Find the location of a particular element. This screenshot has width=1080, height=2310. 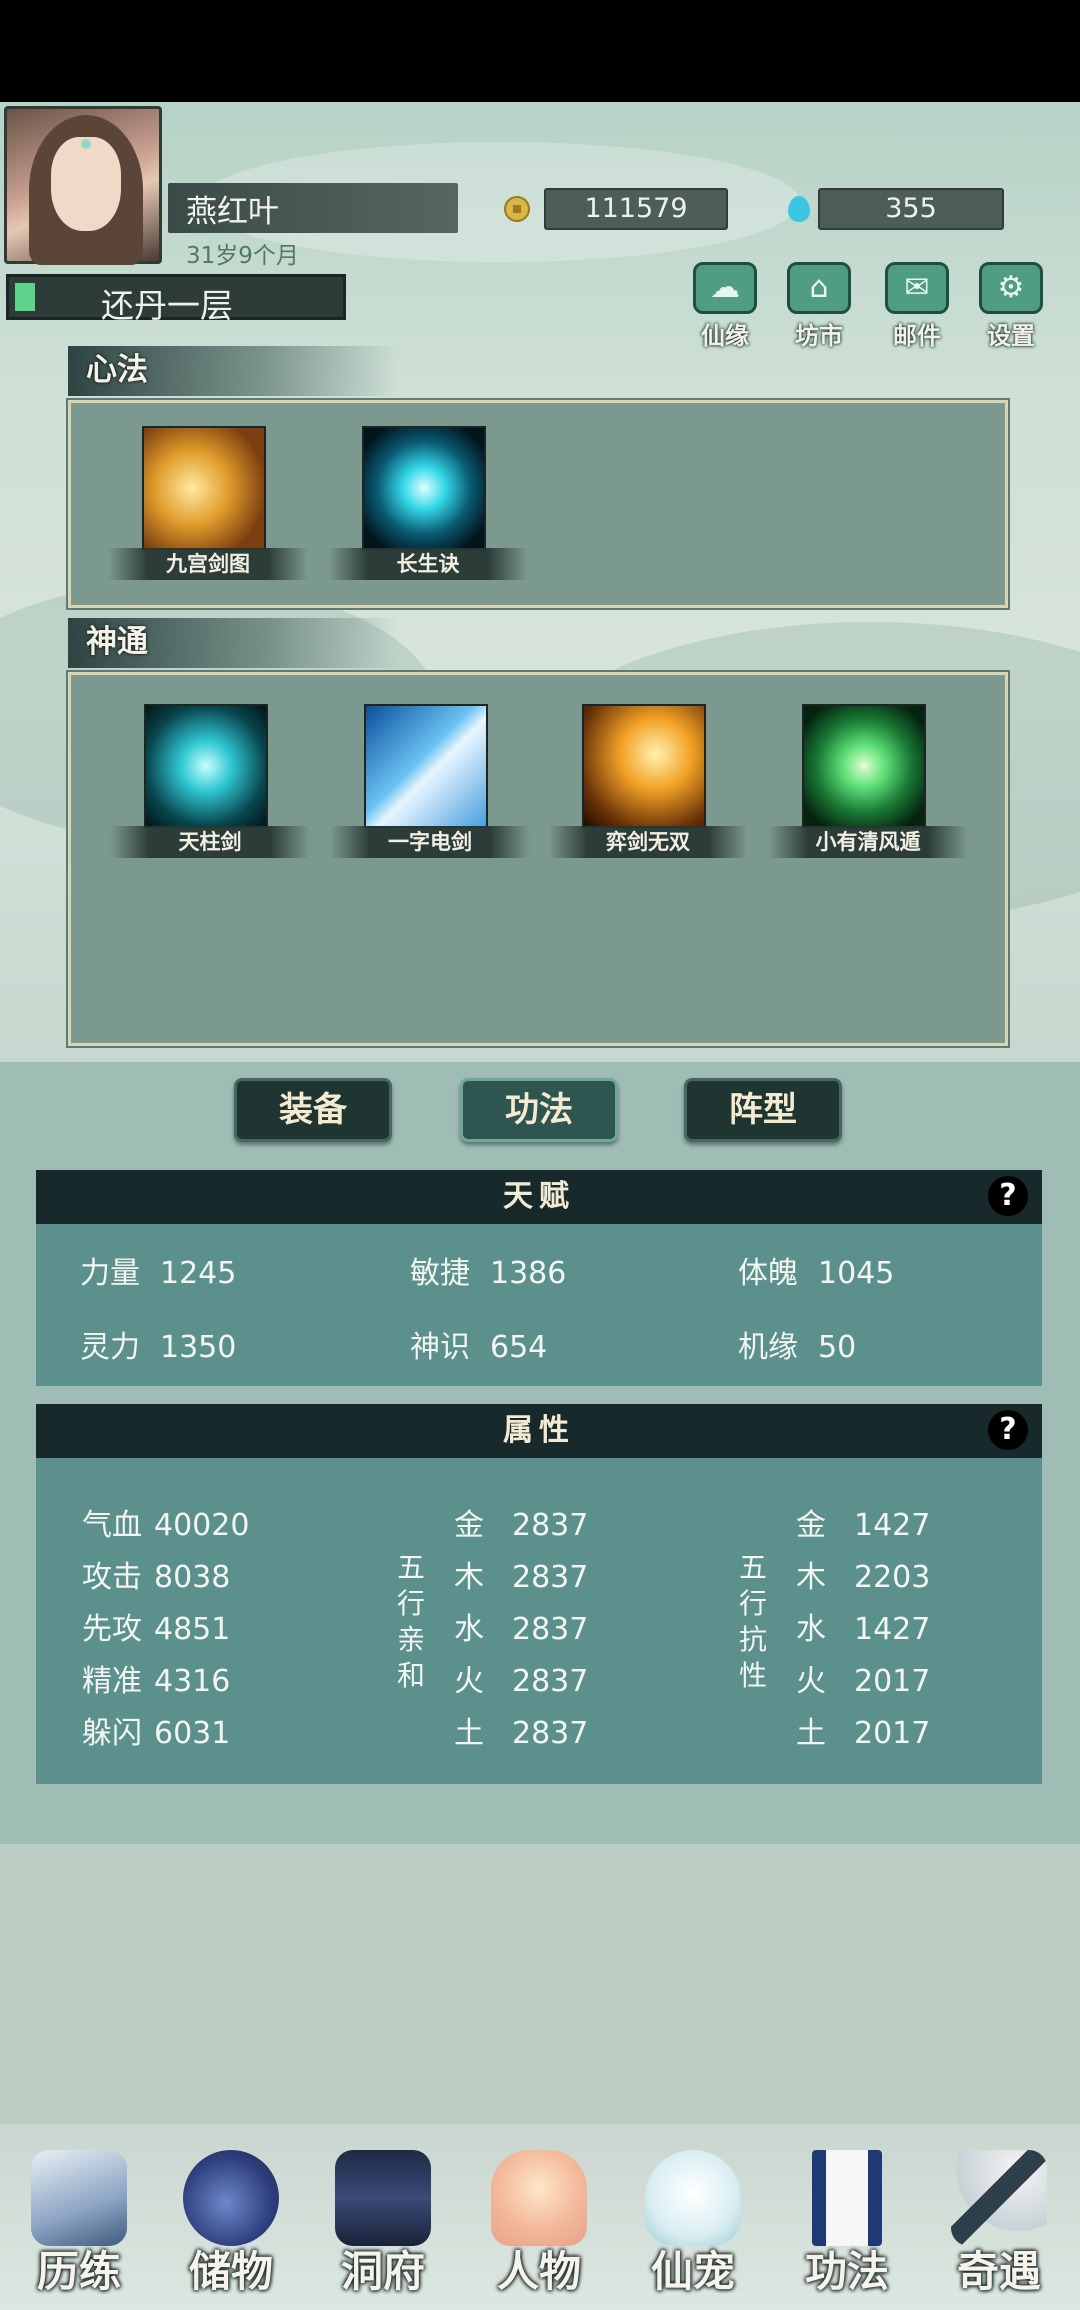

nav-techniques: 功法 is located at coordinates (847, 2225).